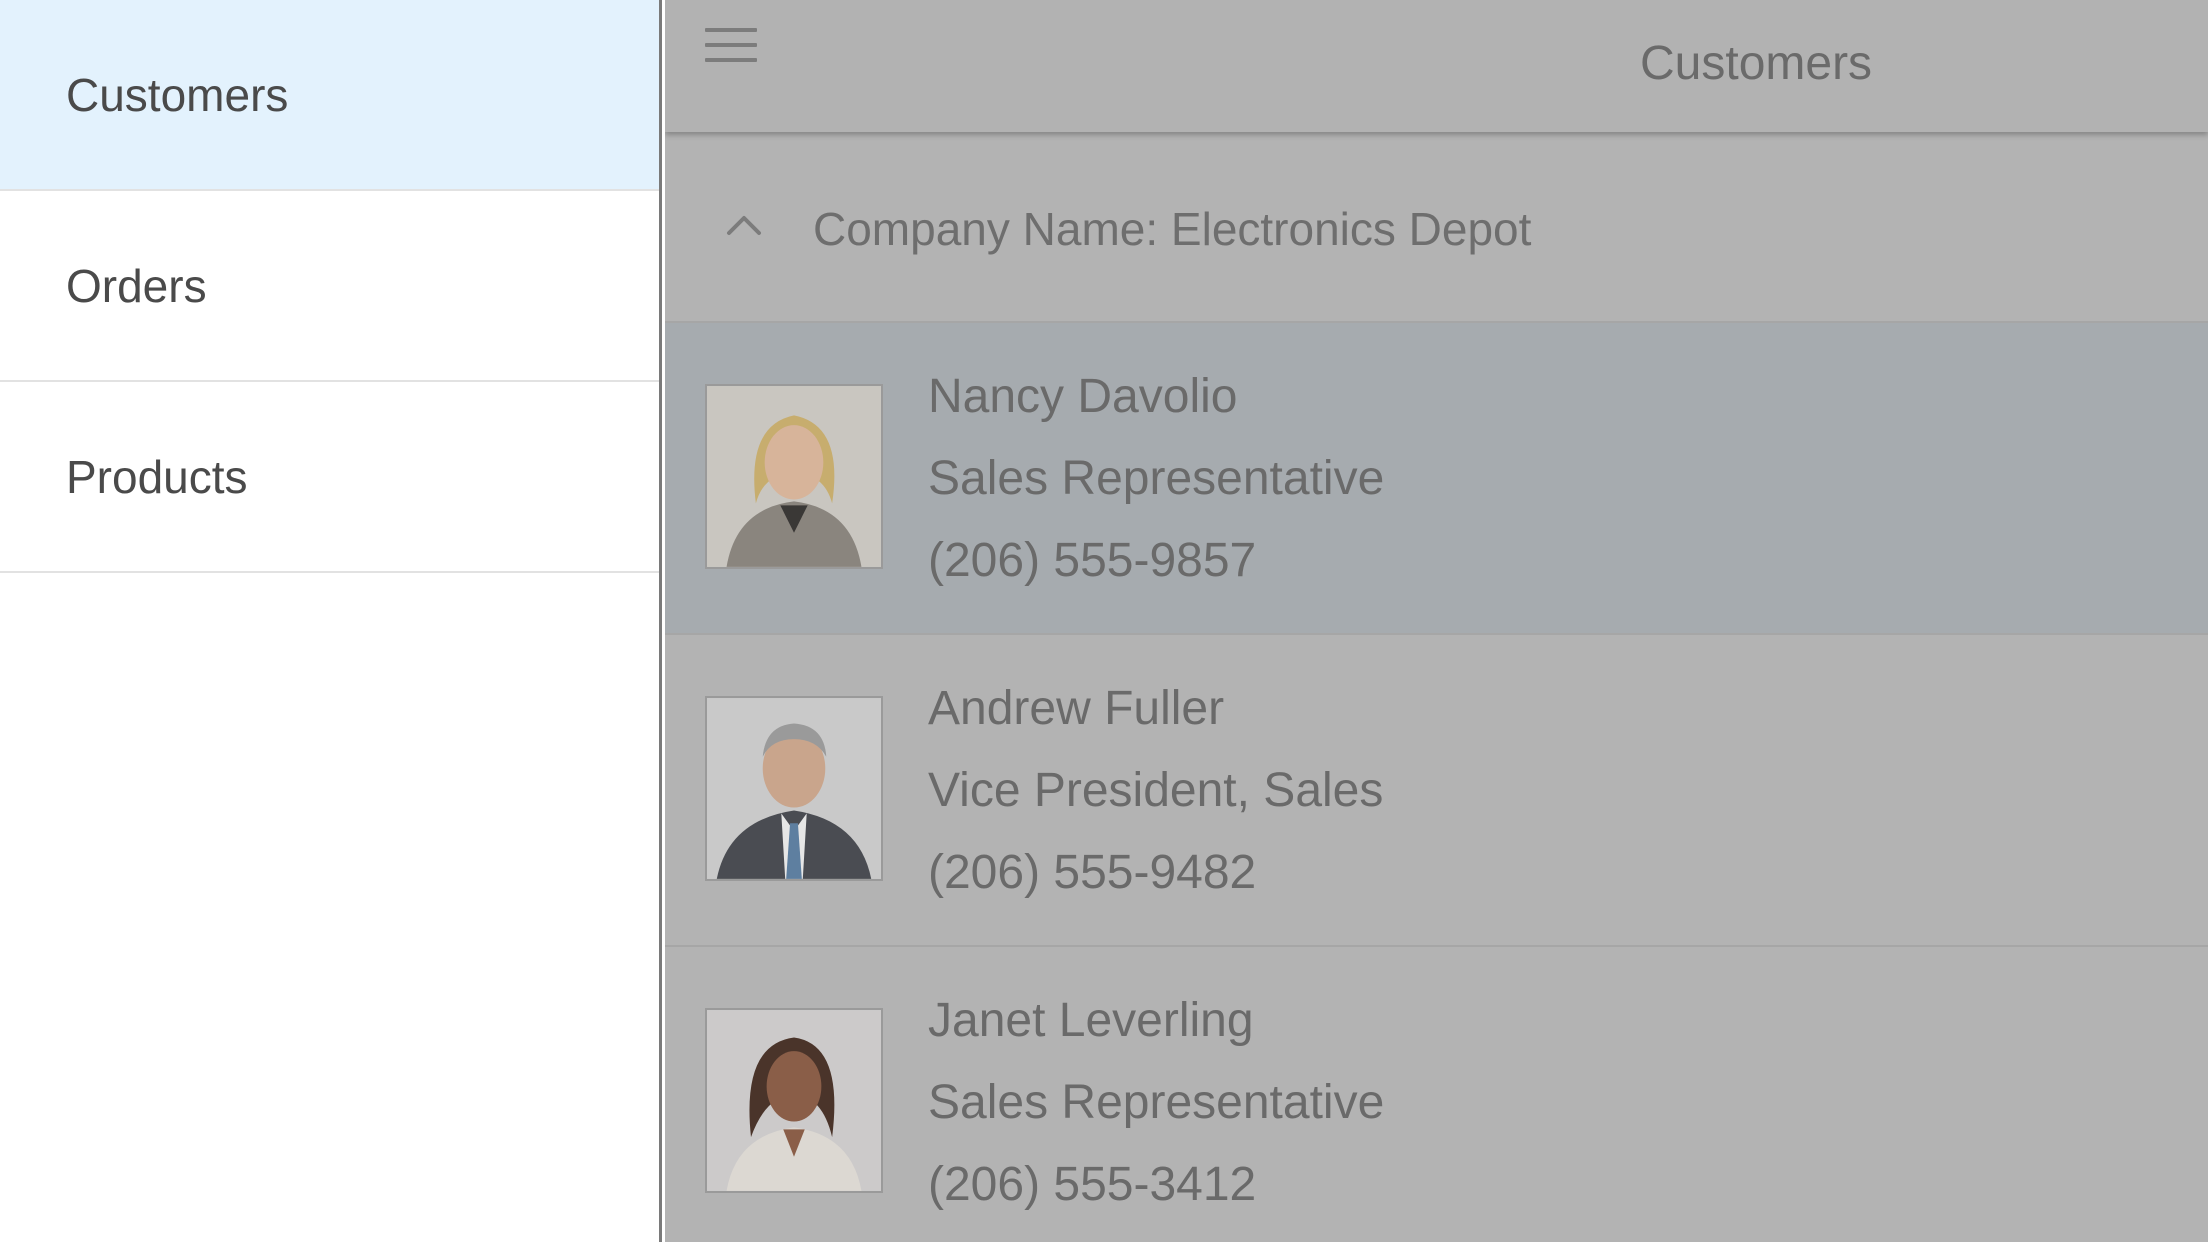 The width and height of the screenshot is (2208, 1242). What do you see at coordinates (329, 477) in the screenshot?
I see `drawer-item-products: Products` at bounding box center [329, 477].